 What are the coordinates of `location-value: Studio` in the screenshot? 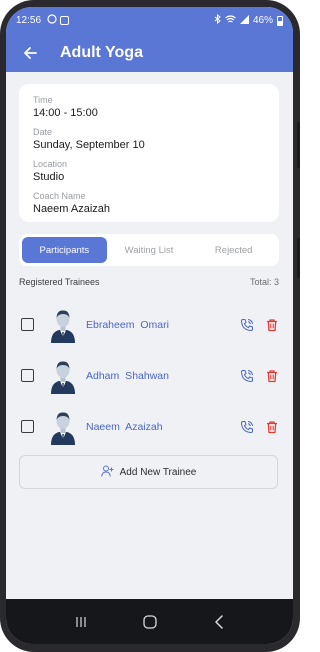 It's located at (49, 177).